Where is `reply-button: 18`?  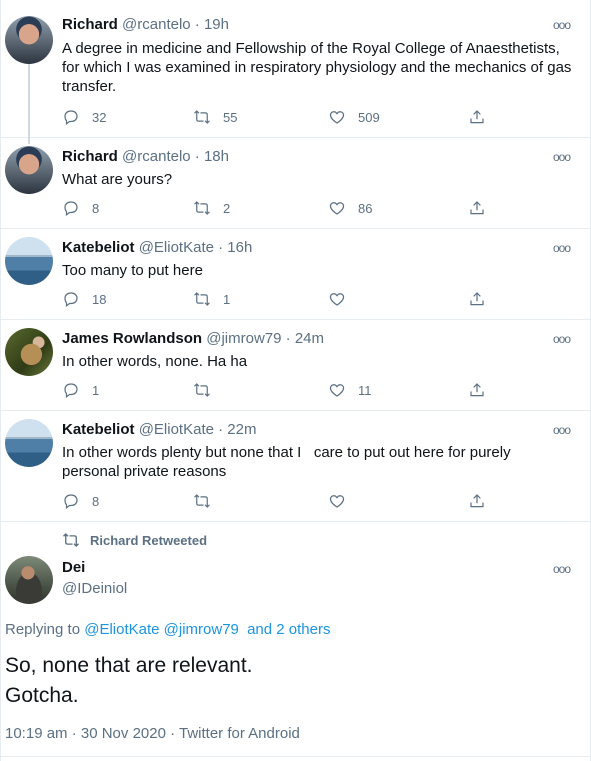
reply-button: 18 is located at coordinates (84, 299).